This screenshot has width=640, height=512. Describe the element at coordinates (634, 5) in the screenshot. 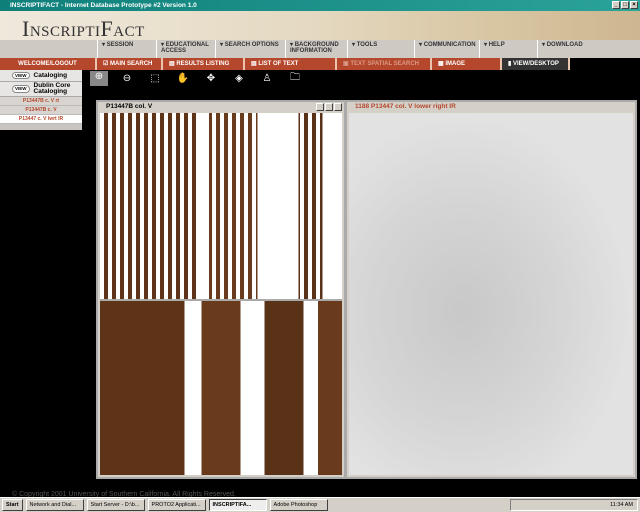

I see `close-button: ×` at that location.